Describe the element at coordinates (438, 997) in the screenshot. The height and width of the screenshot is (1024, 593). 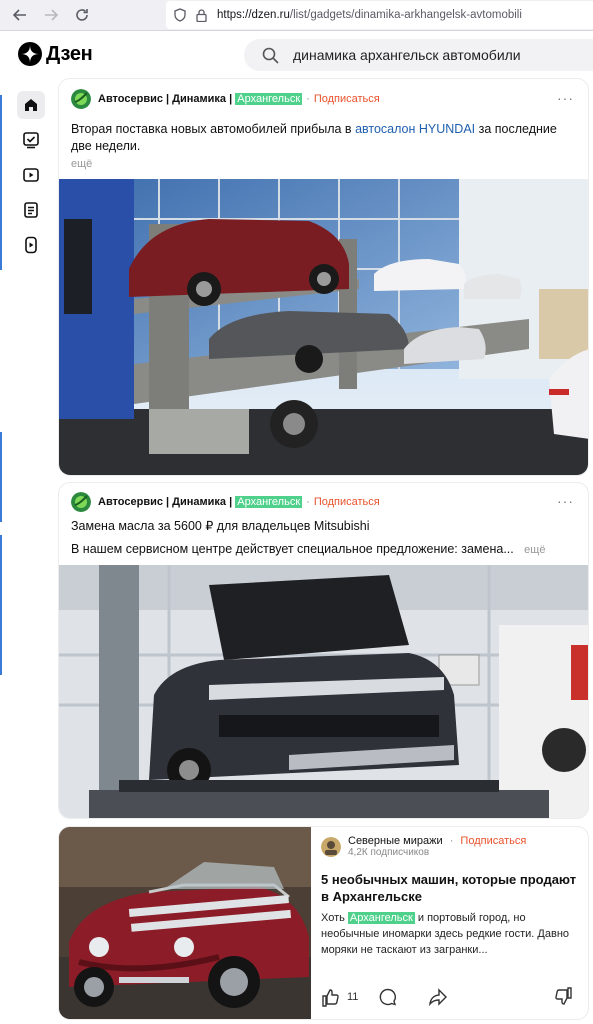
I see `share-icon` at that location.